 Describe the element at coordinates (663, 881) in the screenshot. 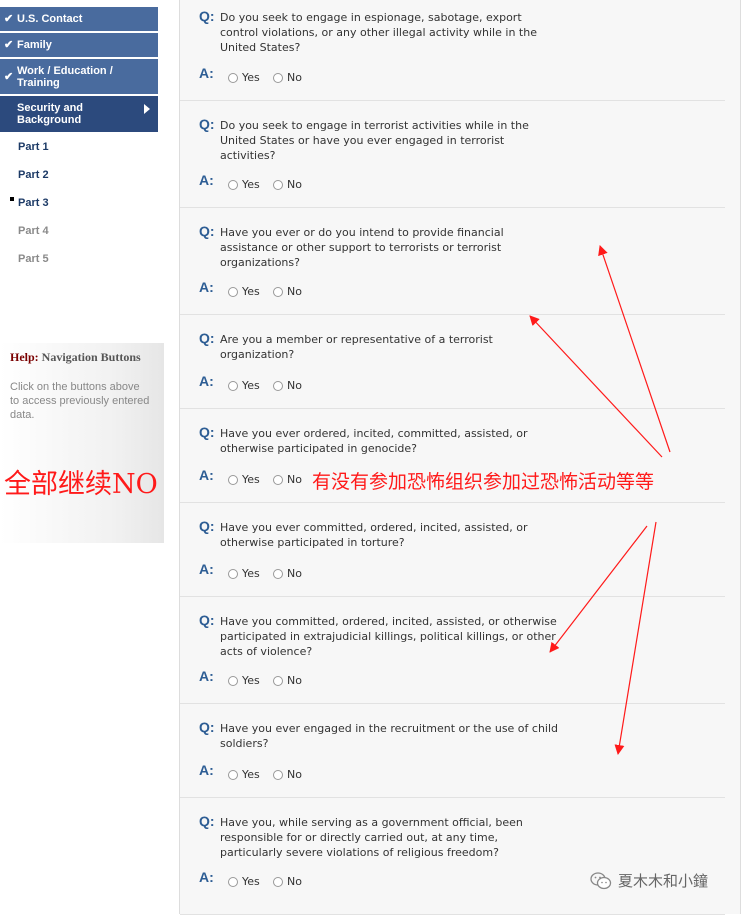

I see `watermark-text: 夏木木和小鐘` at that location.